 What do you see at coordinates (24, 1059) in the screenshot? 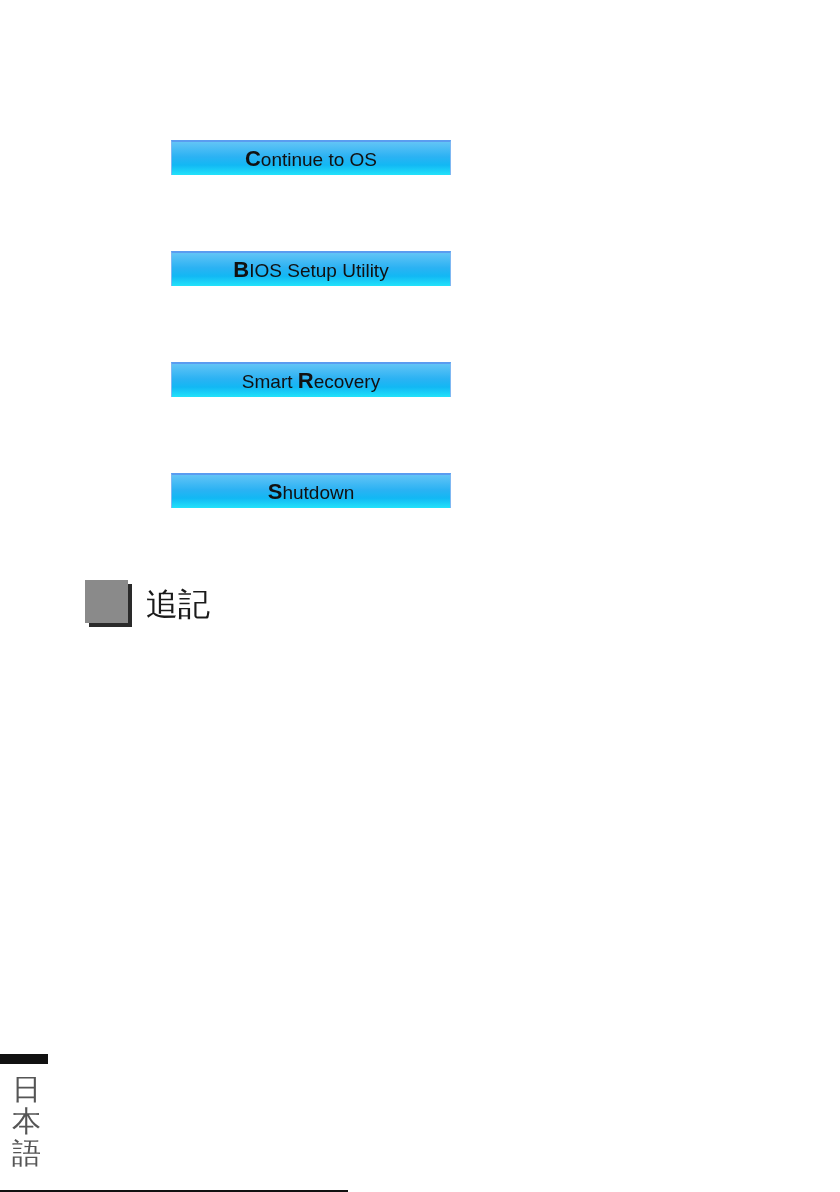
I see `side-tab-bar` at bounding box center [24, 1059].